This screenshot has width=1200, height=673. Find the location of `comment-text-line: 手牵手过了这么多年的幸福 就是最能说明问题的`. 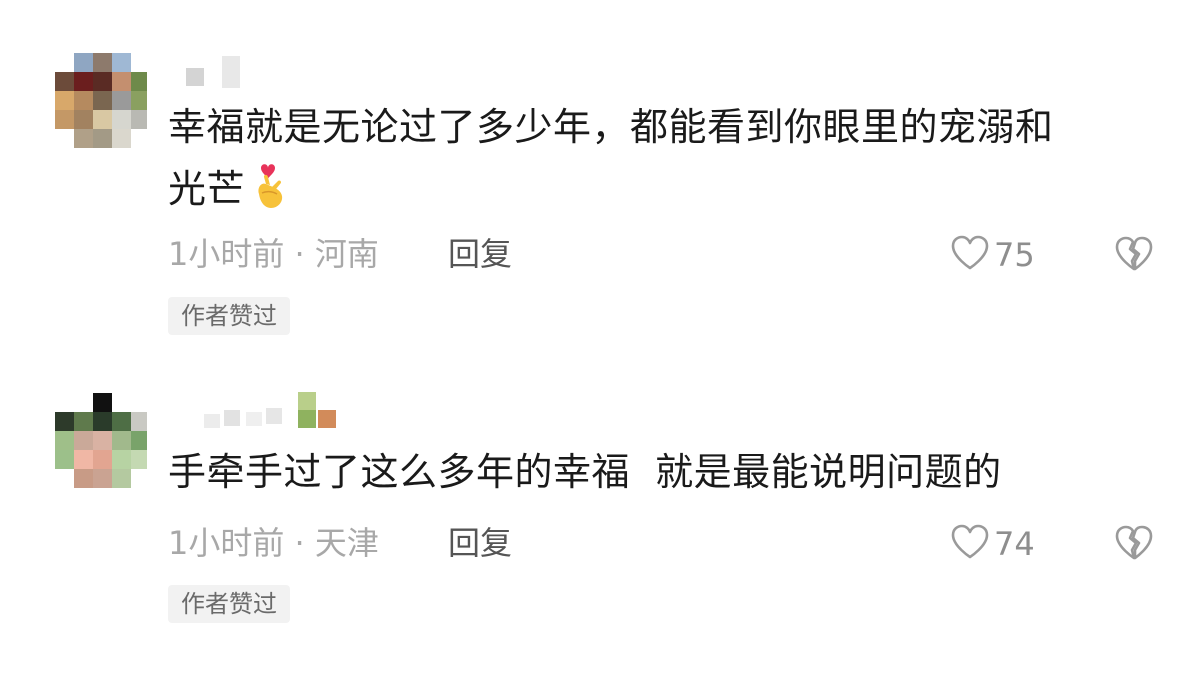

comment-text-line: 手牵手过了这么多年的幸福 就是最能说明问题的 is located at coordinates (585, 472).